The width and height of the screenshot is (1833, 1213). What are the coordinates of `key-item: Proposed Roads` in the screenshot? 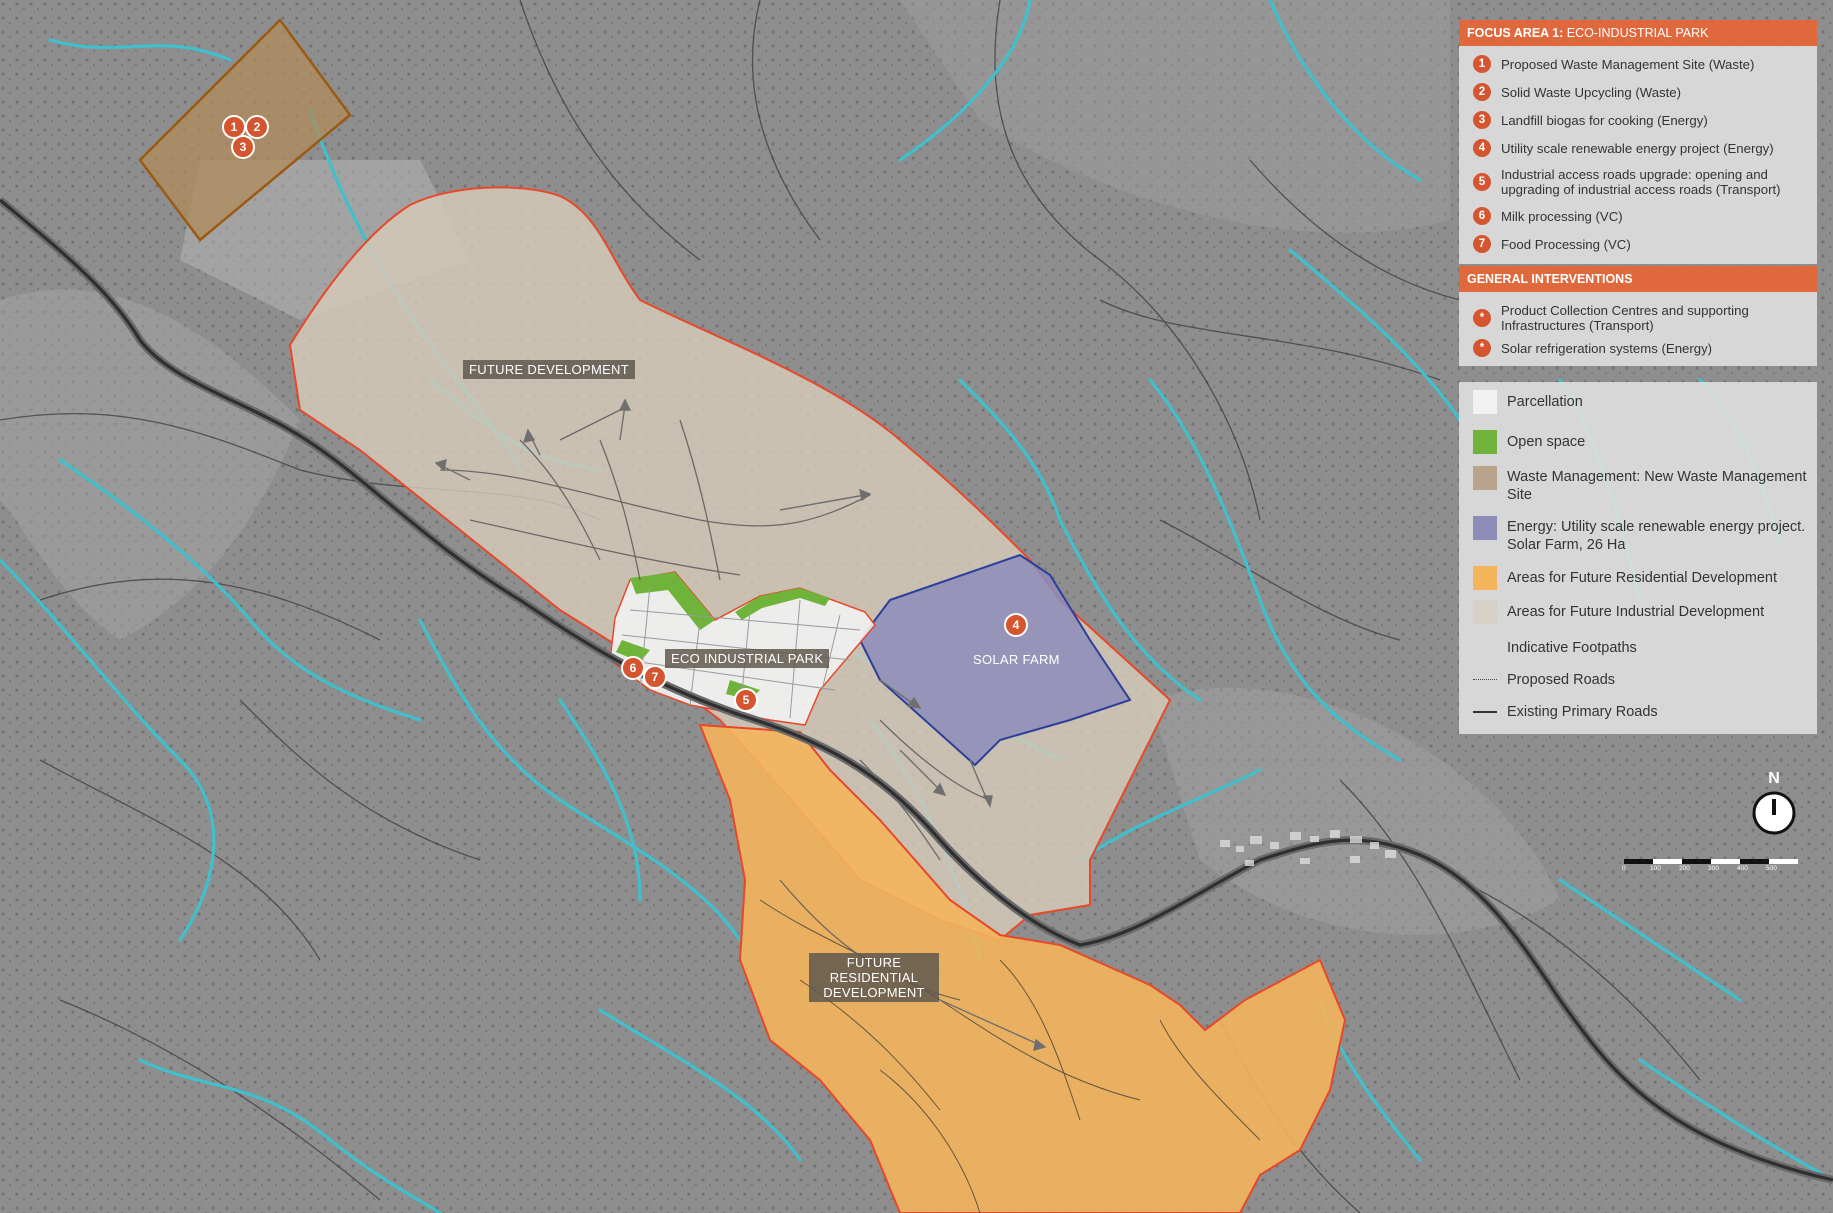 It's located at (1638, 684).